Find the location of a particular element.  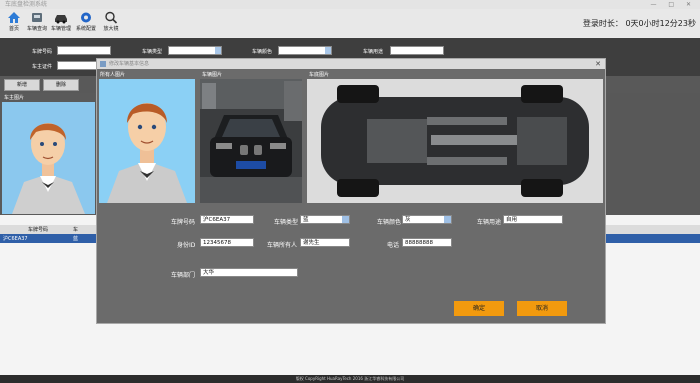

login-duration: 登录时长： 0天0小时12分23秒 is located at coordinates (639, 23).